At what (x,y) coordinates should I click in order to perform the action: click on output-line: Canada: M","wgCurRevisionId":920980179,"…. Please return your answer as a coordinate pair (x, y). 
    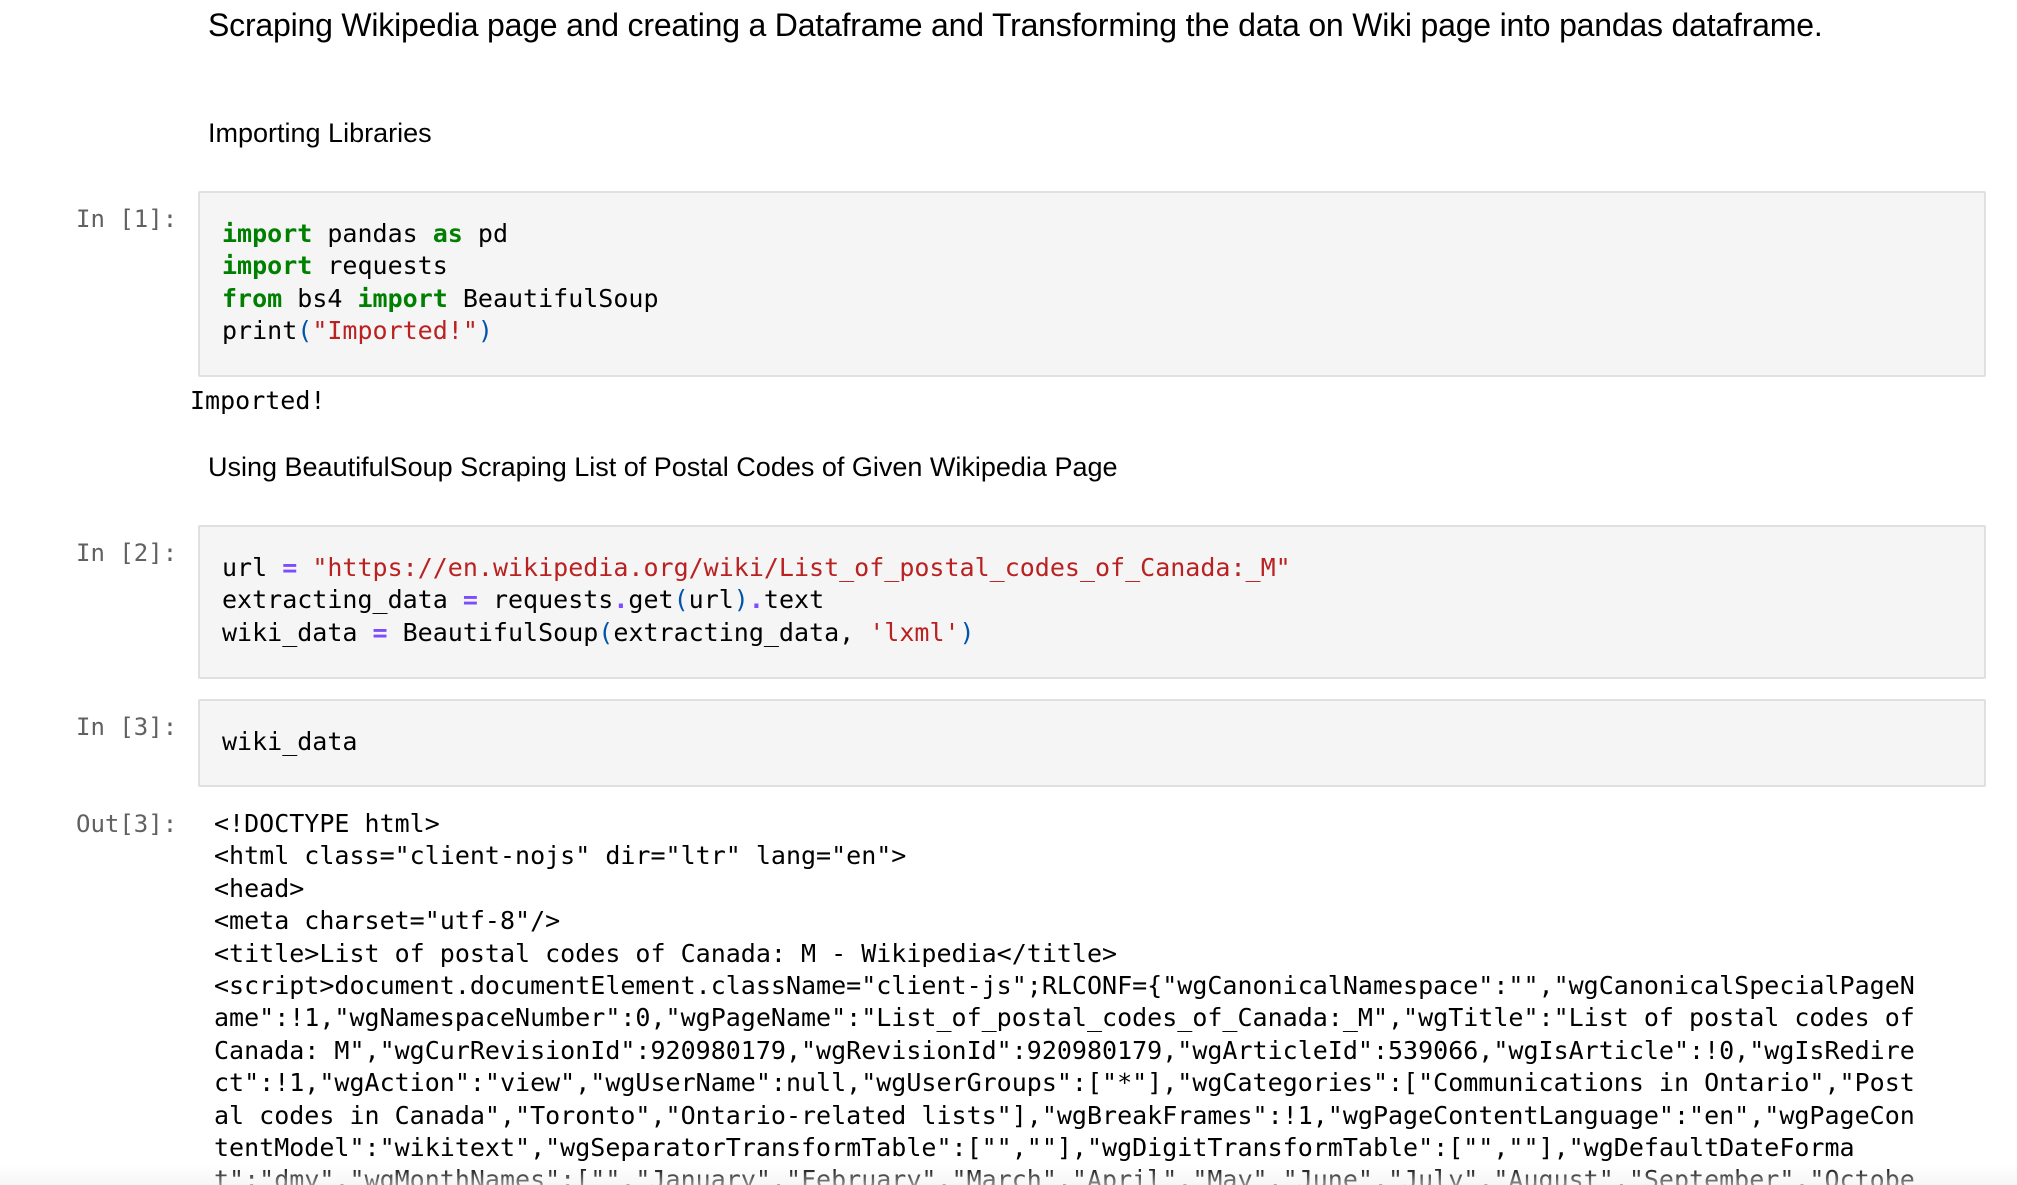
    Looking at the image, I should click on (1064, 1050).